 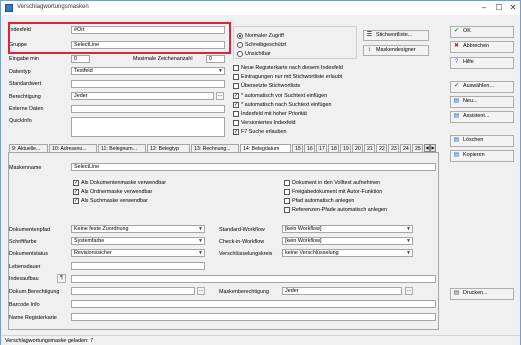 I want to click on doc-option-label-1: Freigabedokument mit Autor-Funktion, so click(x=337, y=192).